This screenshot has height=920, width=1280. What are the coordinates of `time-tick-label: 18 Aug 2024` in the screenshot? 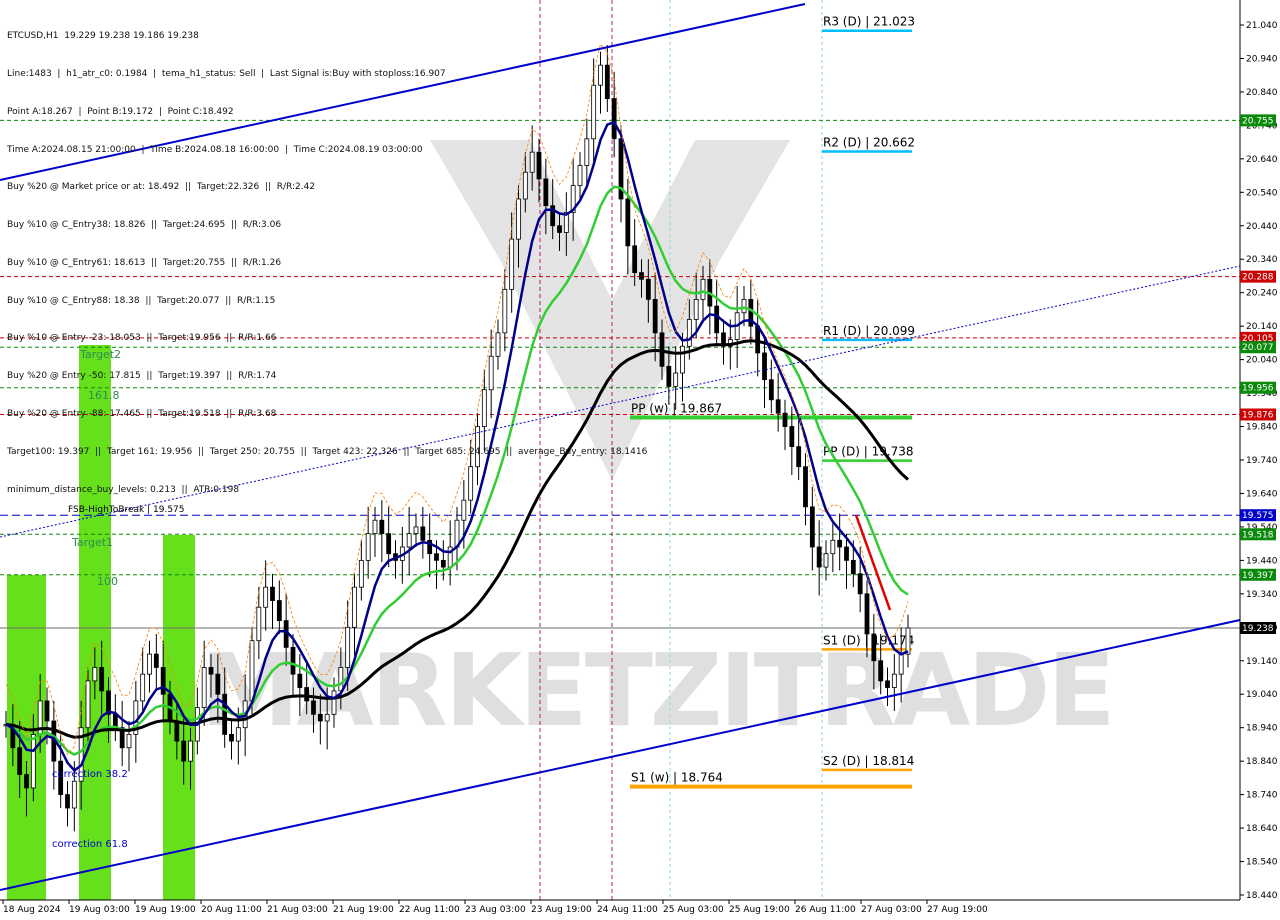 It's located at (32, 910).